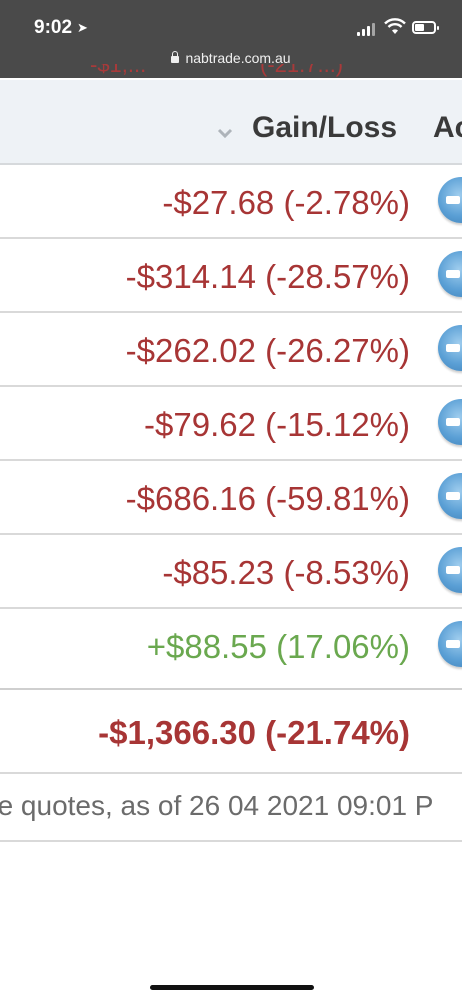 The height and width of the screenshot is (1000, 462). I want to click on location-arrow-icon: ➤, so click(82, 27).